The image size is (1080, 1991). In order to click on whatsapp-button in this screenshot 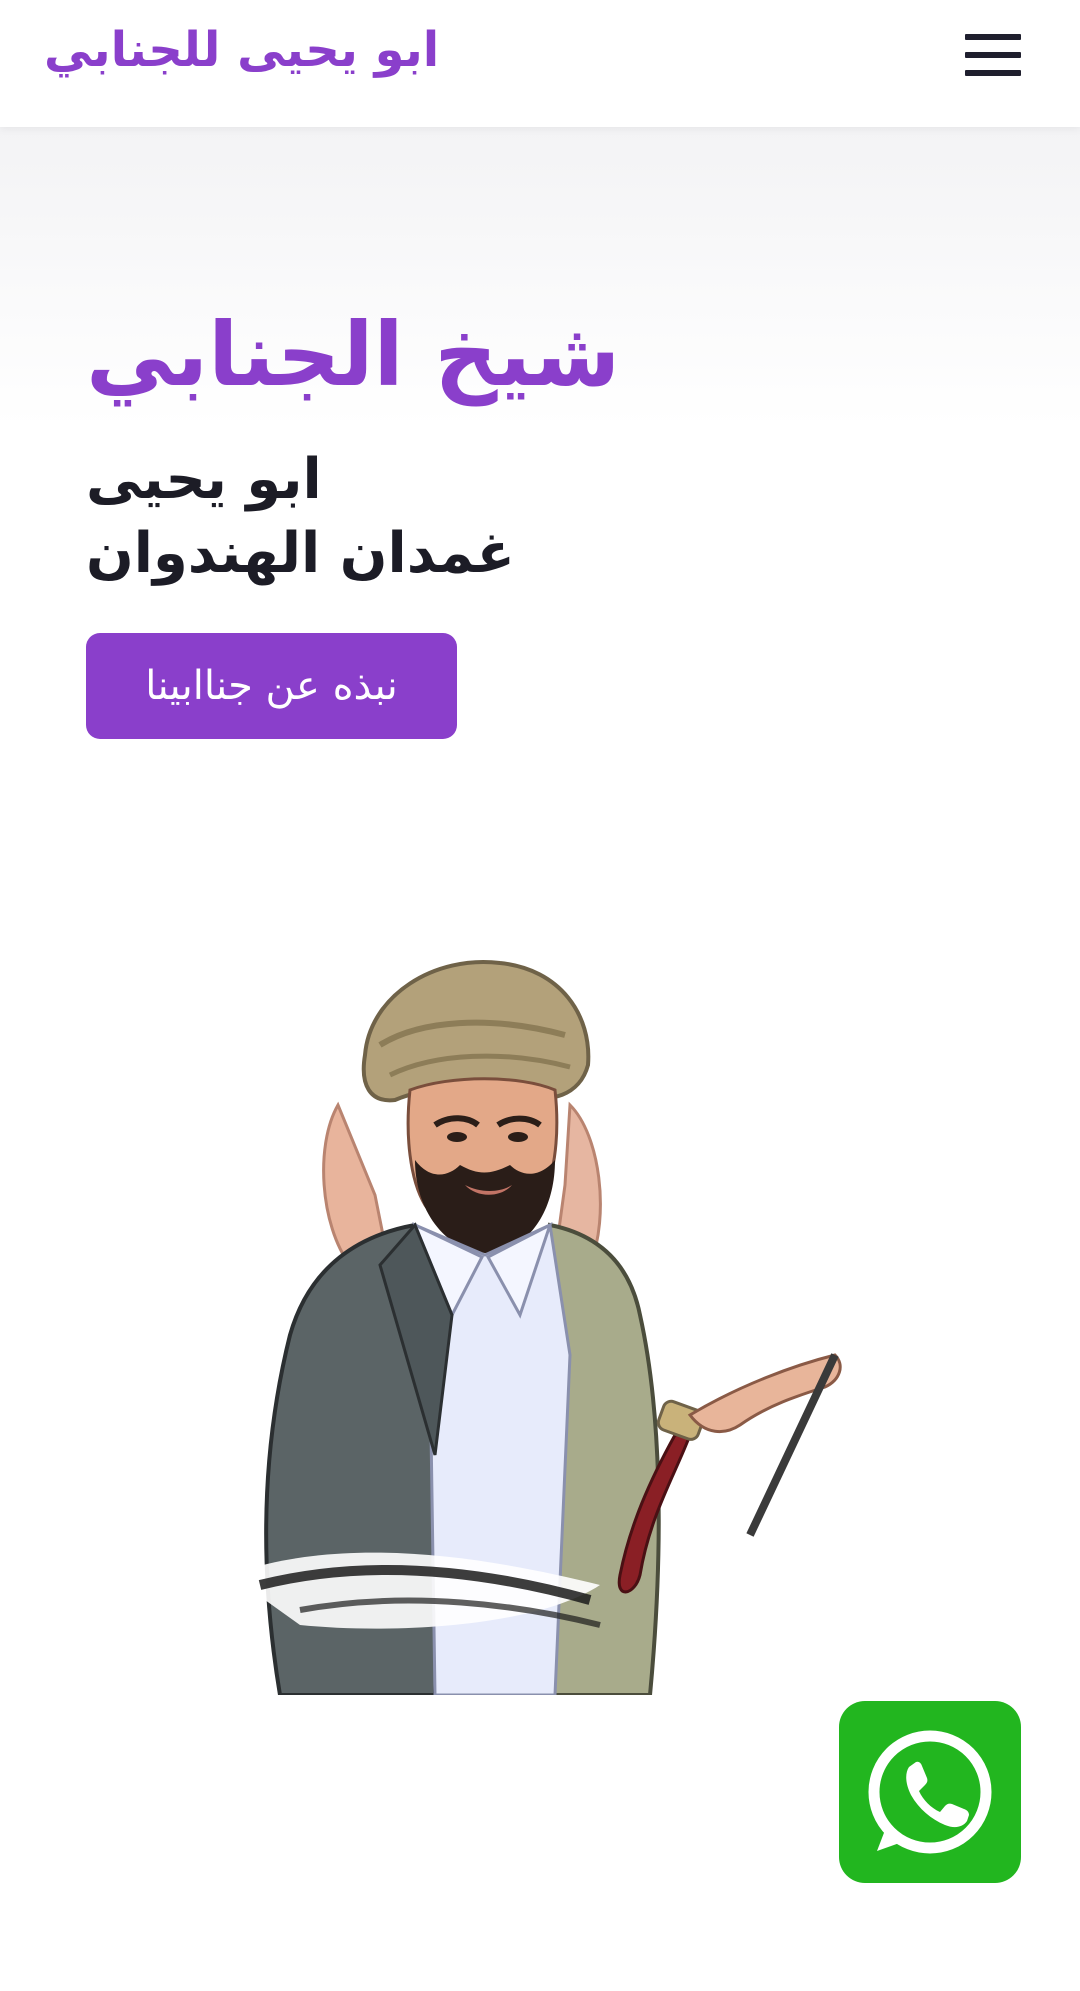, I will do `click(930, 1792)`.